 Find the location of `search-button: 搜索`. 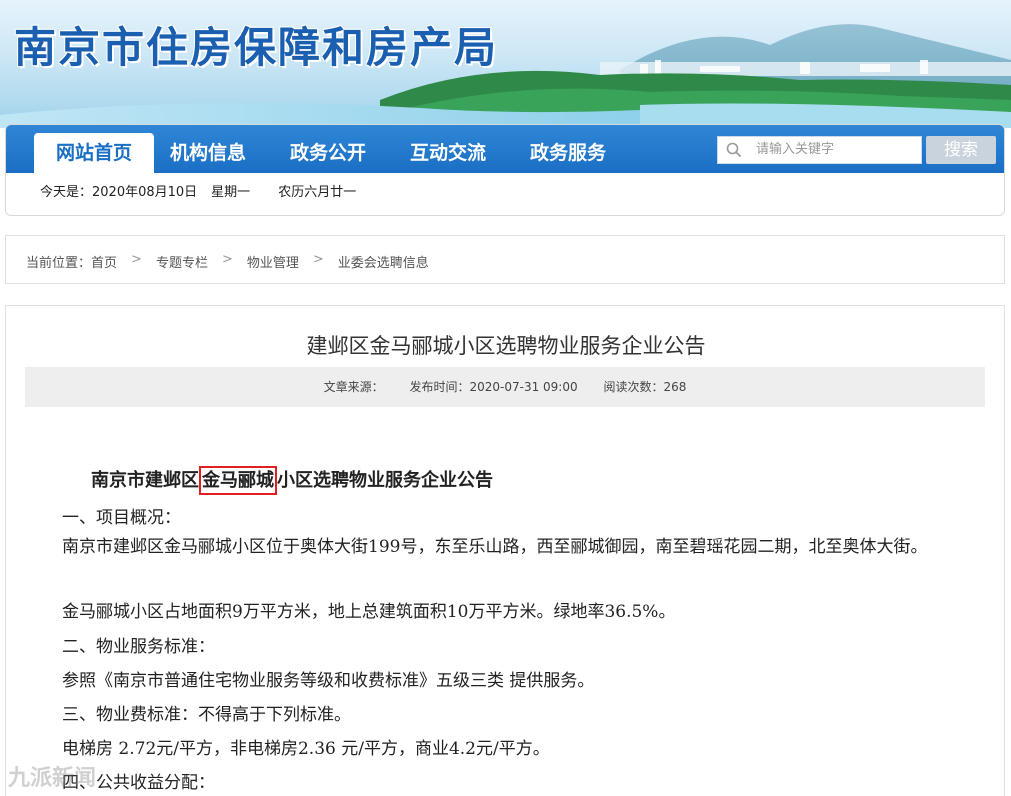

search-button: 搜索 is located at coordinates (961, 150).